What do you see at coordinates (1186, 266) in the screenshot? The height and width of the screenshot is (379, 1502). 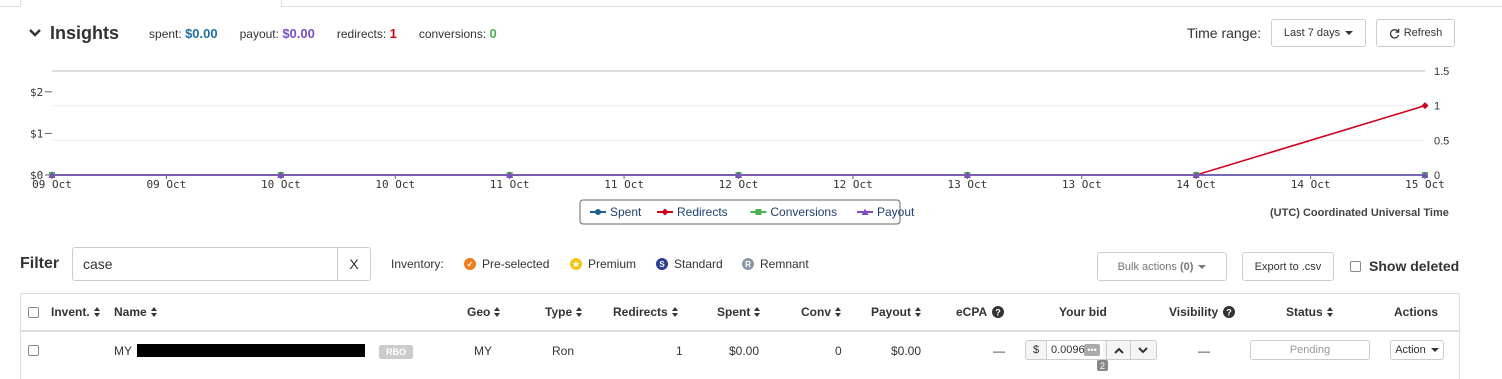 I see `bulk-count: (0)` at bounding box center [1186, 266].